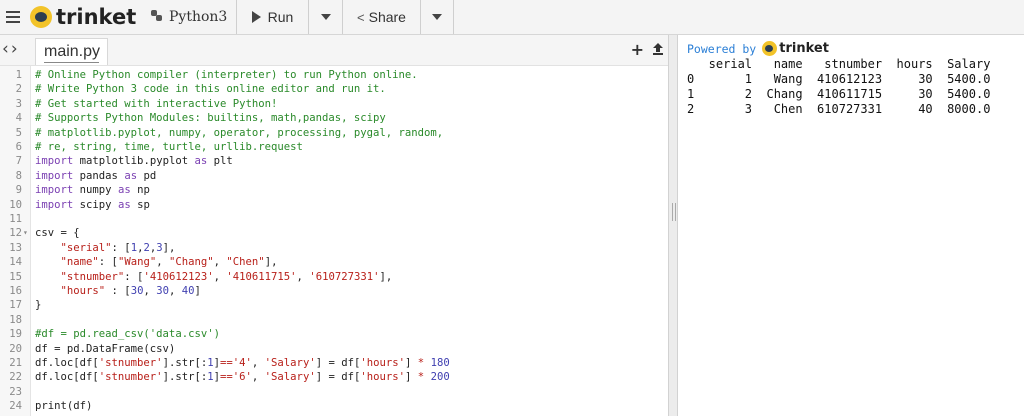 This screenshot has width=1024, height=416. Describe the element at coordinates (839, 79) in the screenshot. I see `output-line: 0 1 Wang 410612123 30 5400.0` at that location.